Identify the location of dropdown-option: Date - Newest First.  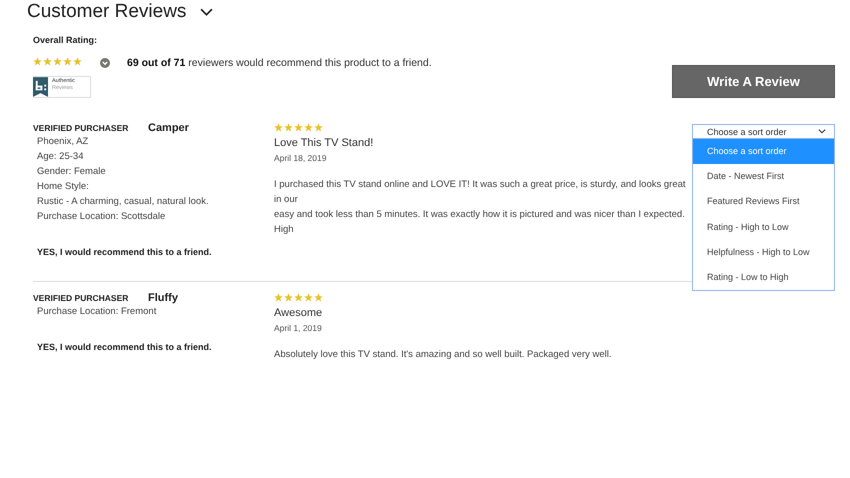
(763, 177).